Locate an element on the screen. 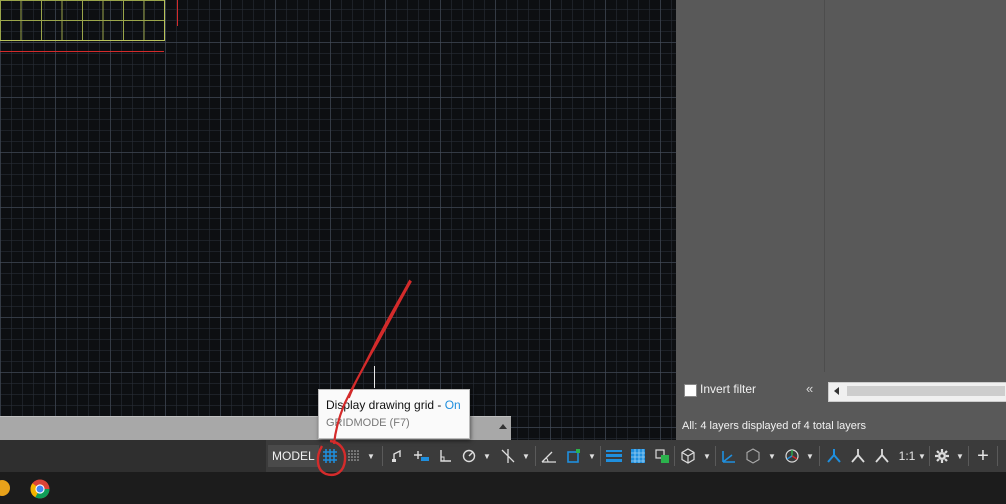  windows-taskbar is located at coordinates (503, 488).